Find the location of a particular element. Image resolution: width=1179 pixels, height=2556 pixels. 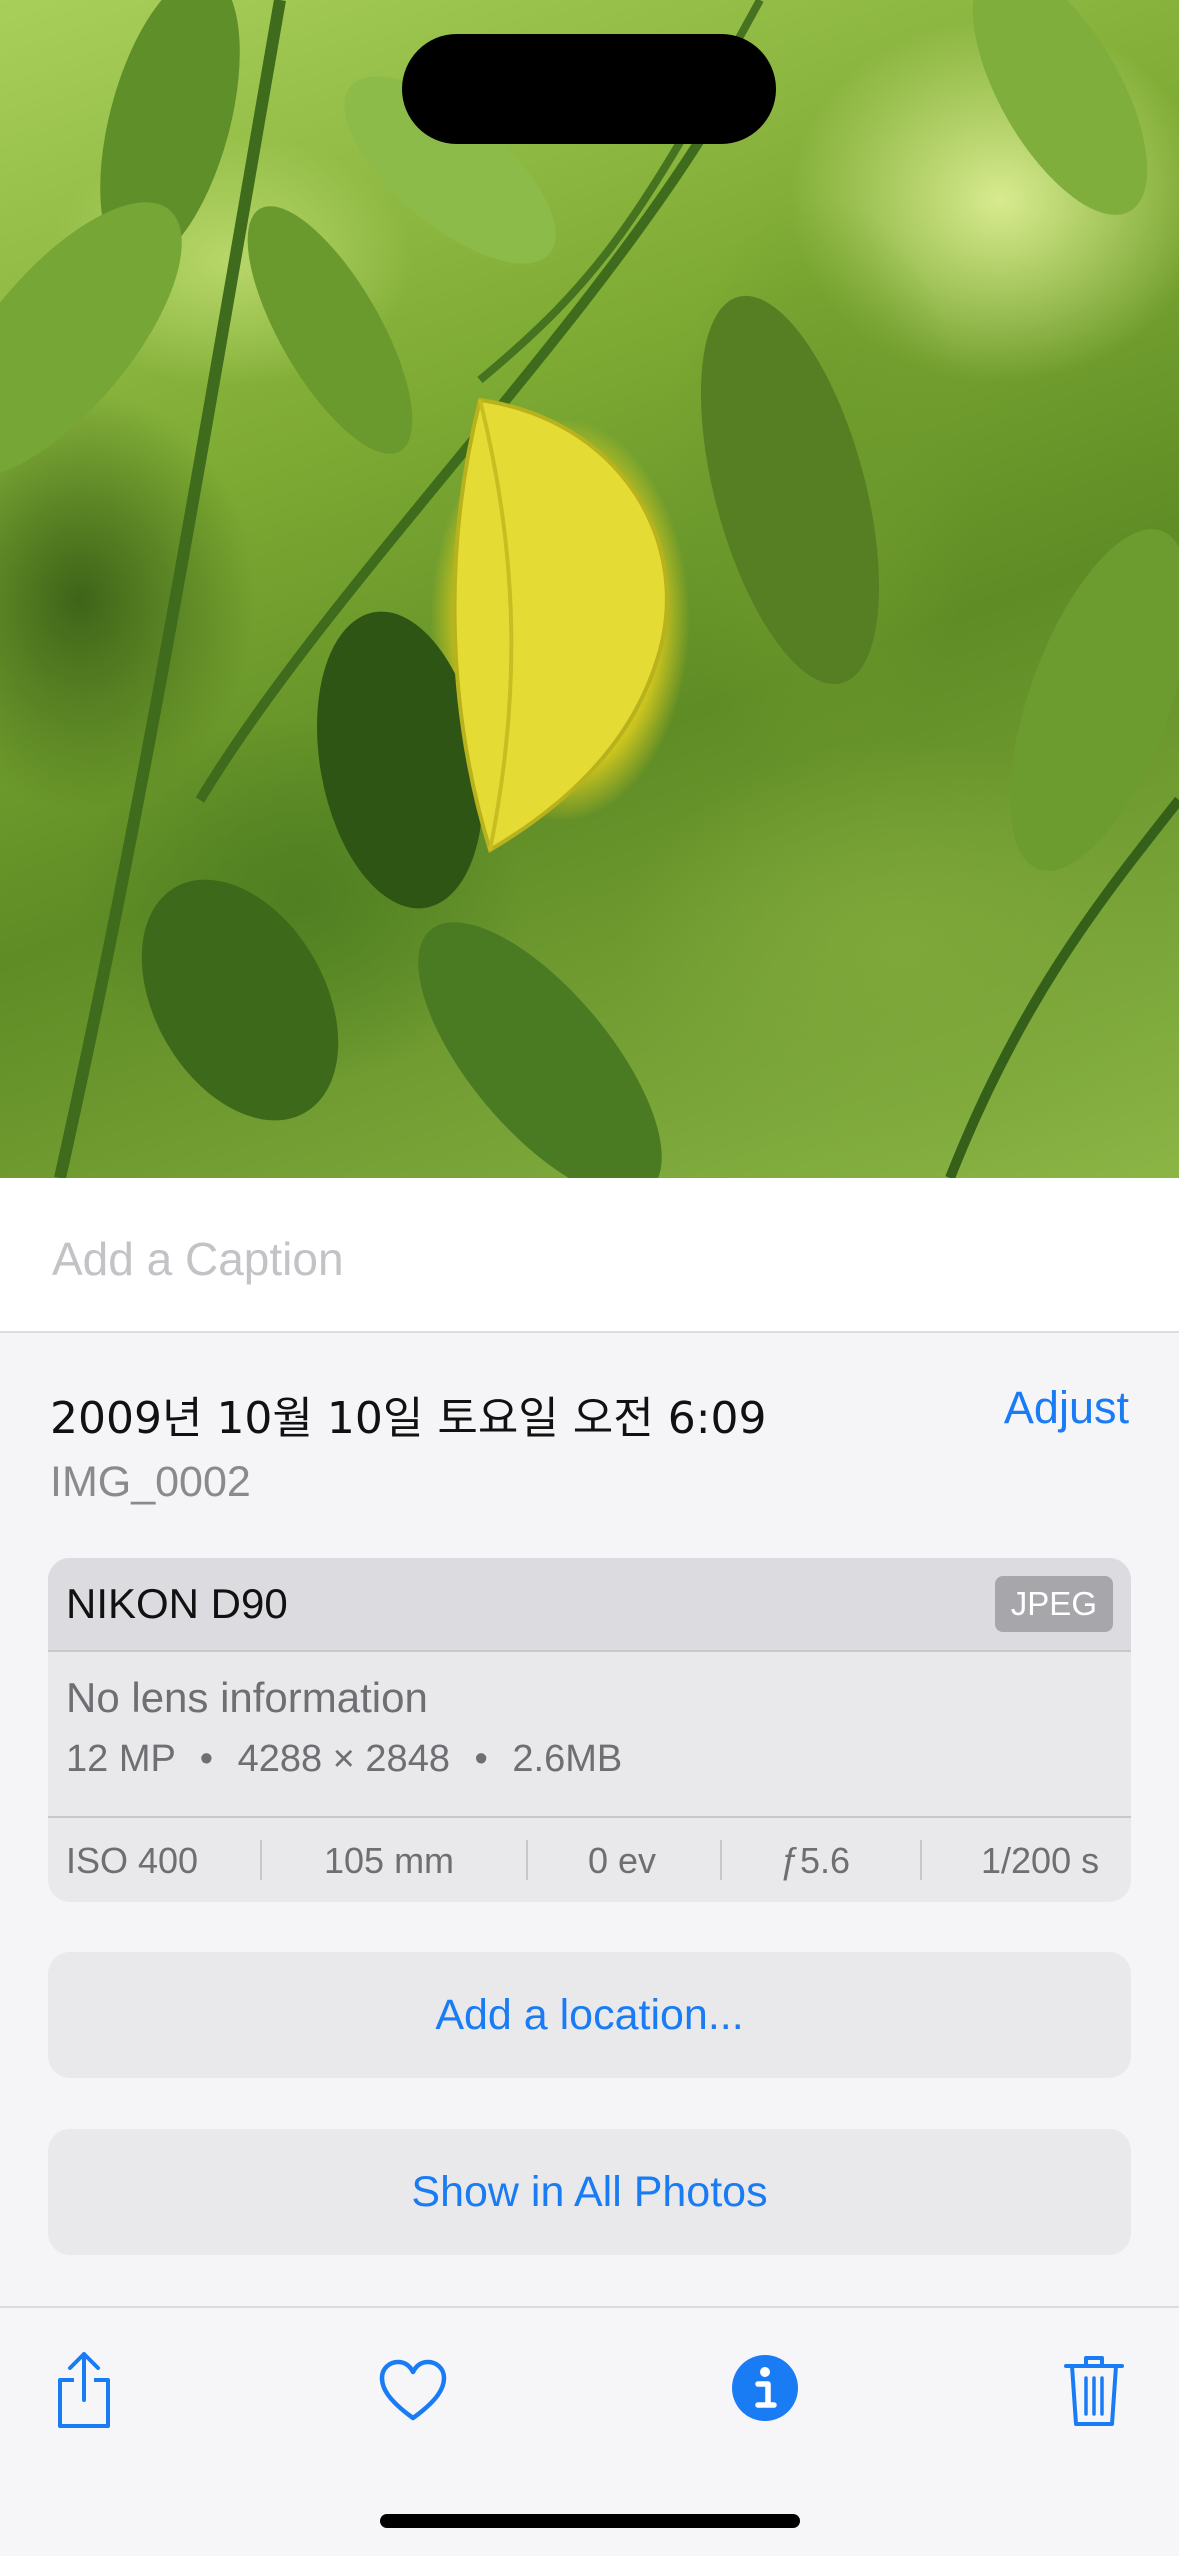

format-badge: JPEG is located at coordinates (1053, 1604).